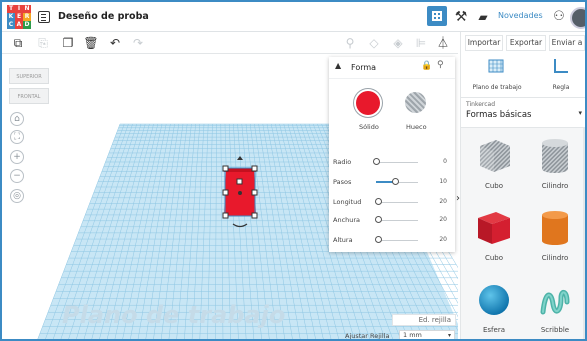  What do you see at coordinates (29, 76) in the screenshot?
I see `viewcube-top: SUPERIOR` at bounding box center [29, 76].